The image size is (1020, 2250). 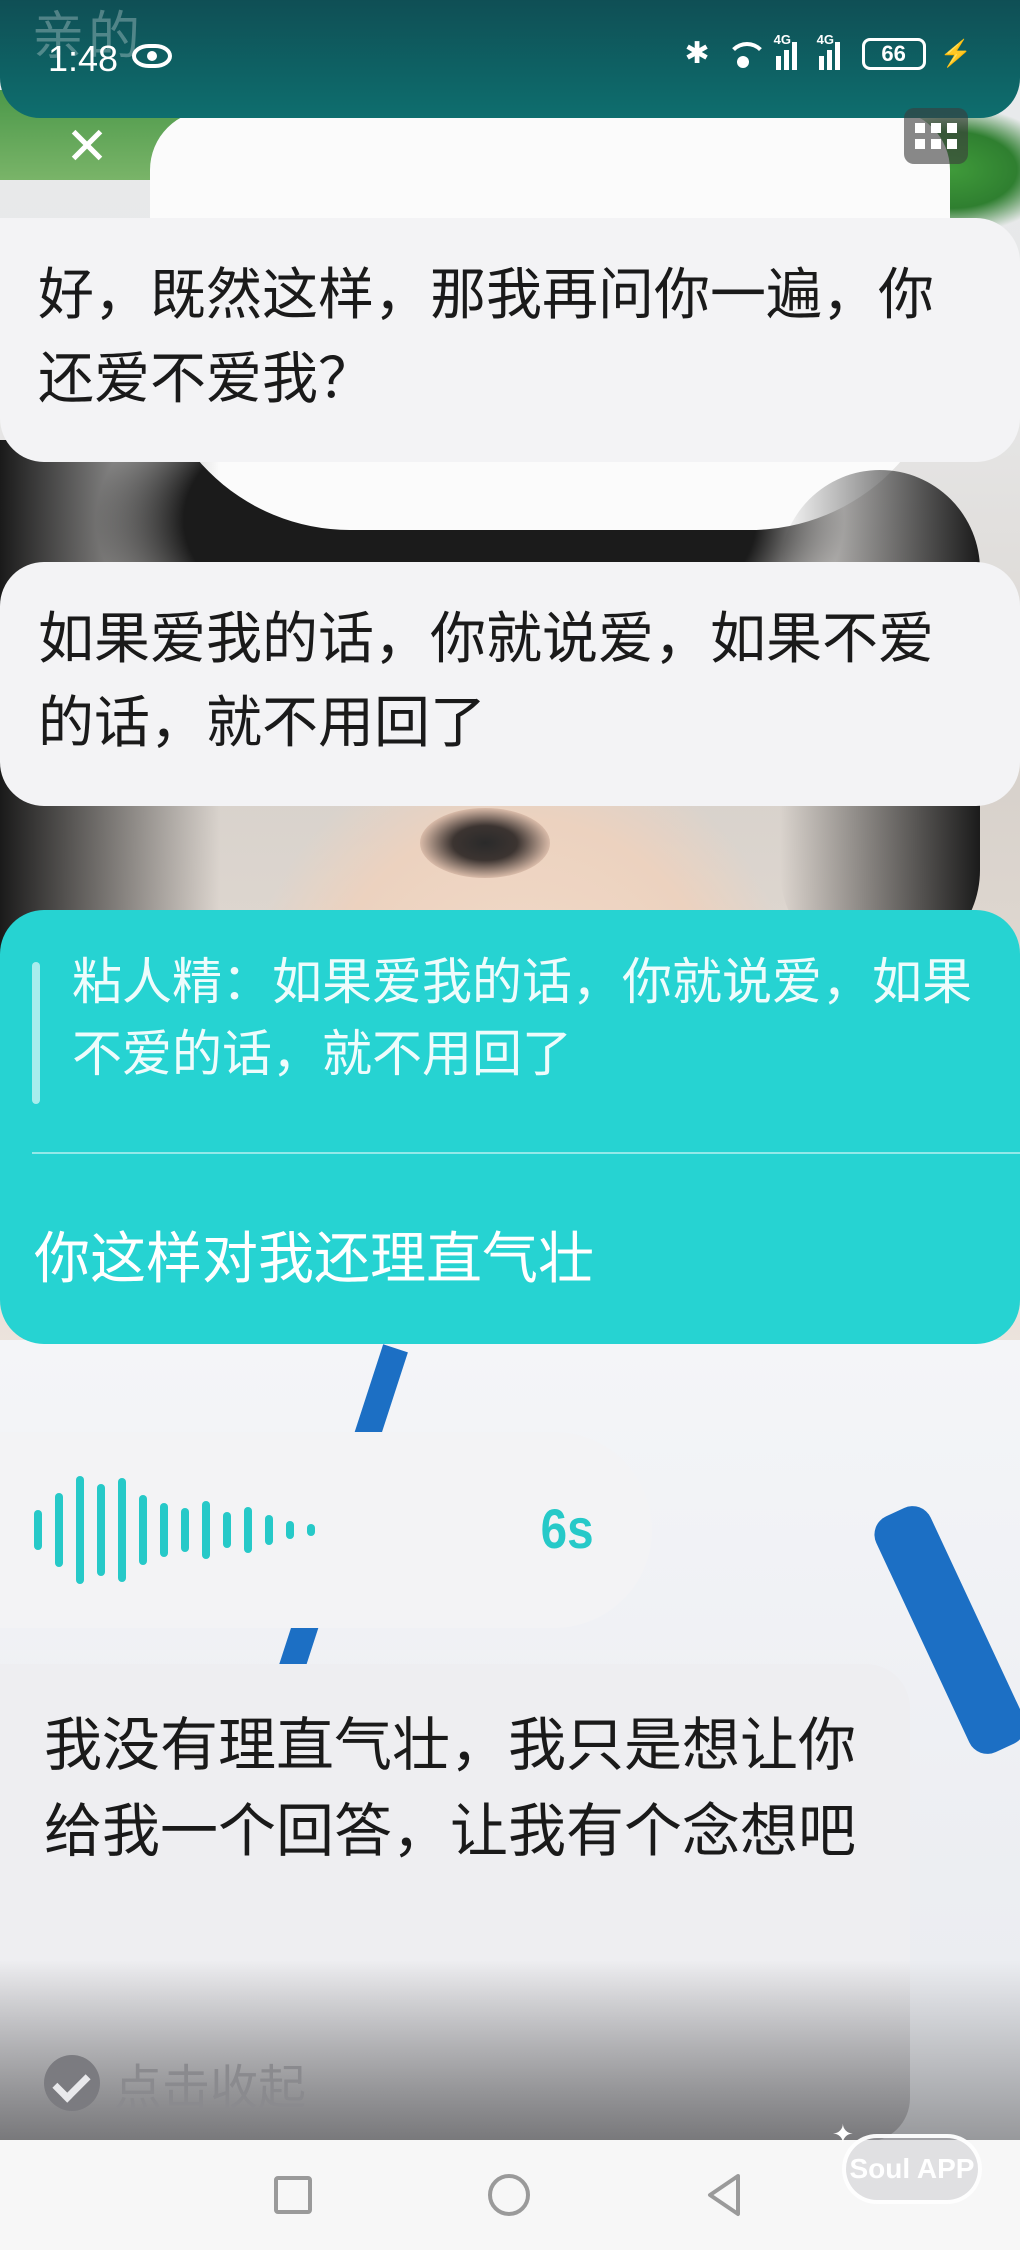 I want to click on bluetooth-icon: ✱, so click(x=697, y=53).